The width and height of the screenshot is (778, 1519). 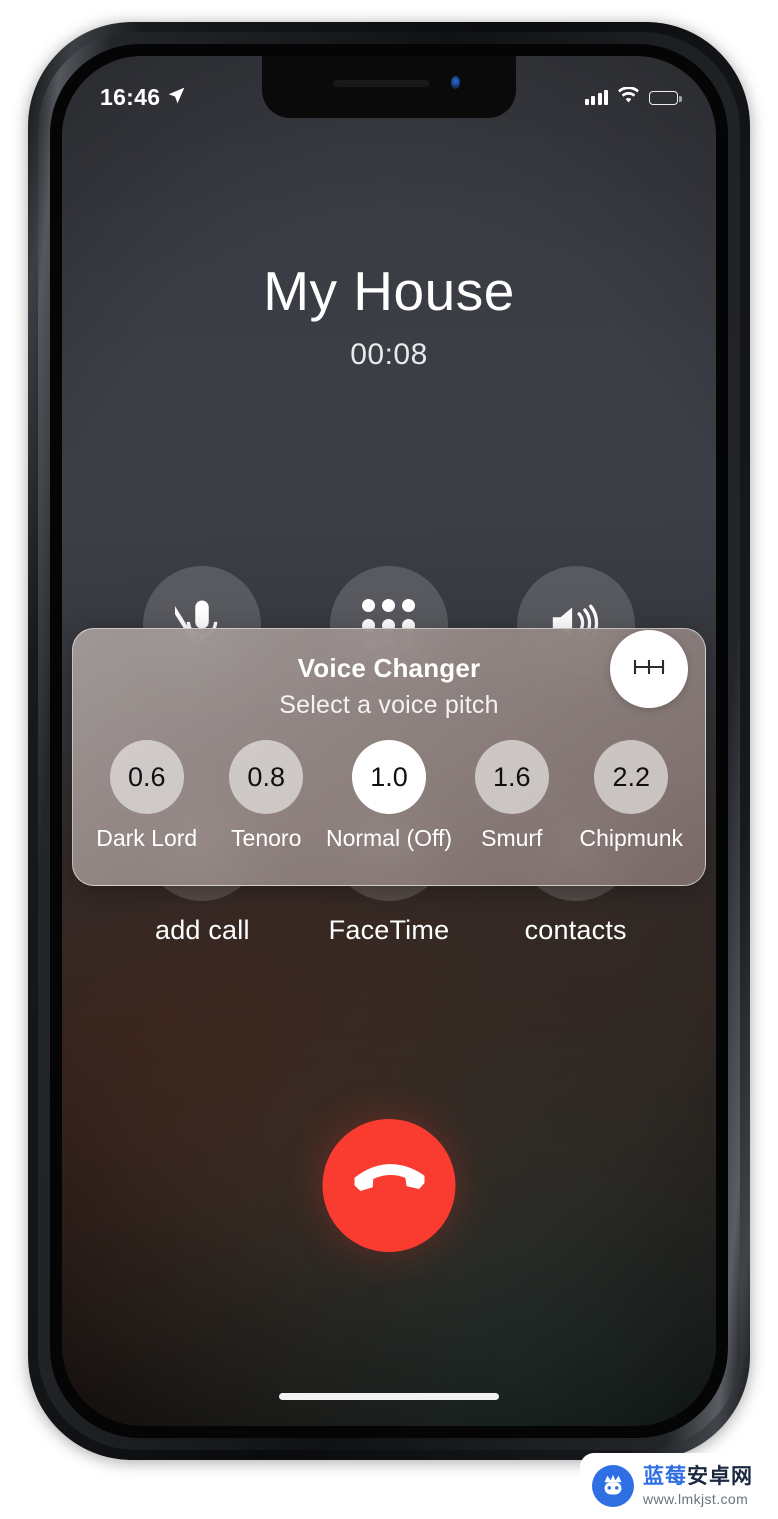 I want to click on voice-pitch-option-normal: 1.0 Normal (Off), so click(x=389, y=796).